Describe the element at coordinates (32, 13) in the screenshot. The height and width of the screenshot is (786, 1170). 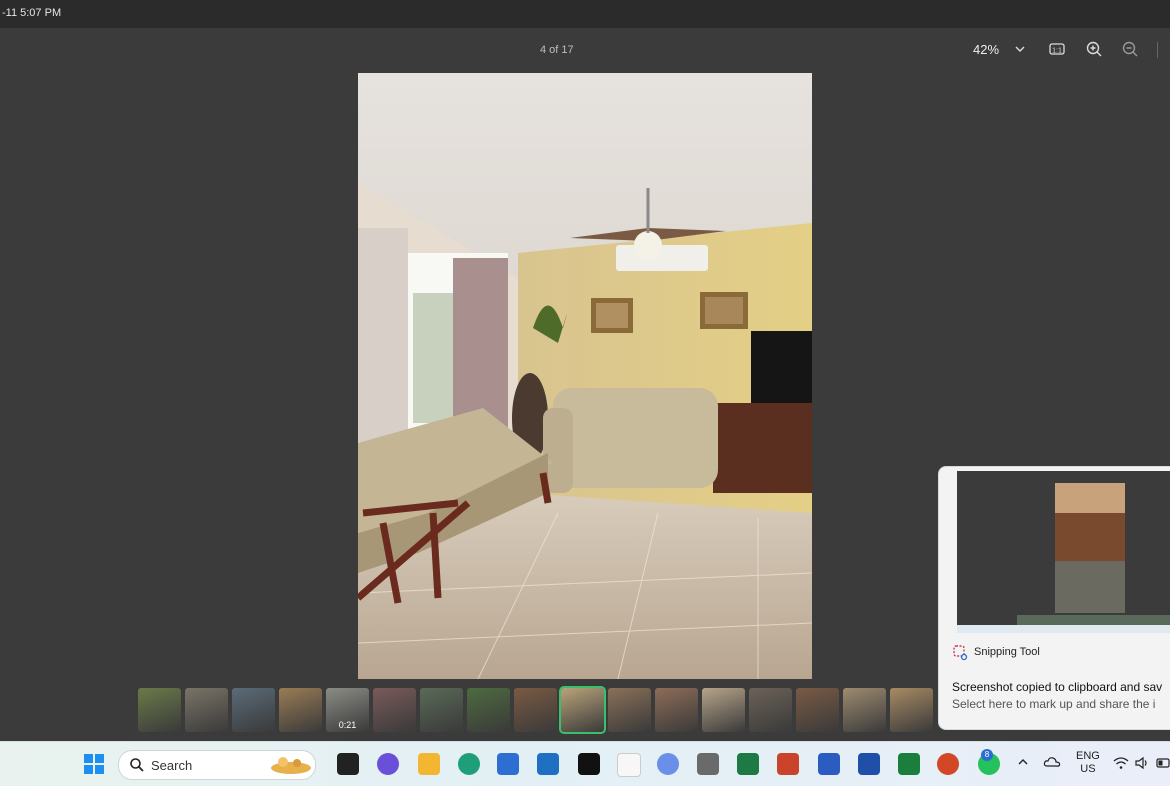
I see `timestamp: -11 5:07 PM` at that location.